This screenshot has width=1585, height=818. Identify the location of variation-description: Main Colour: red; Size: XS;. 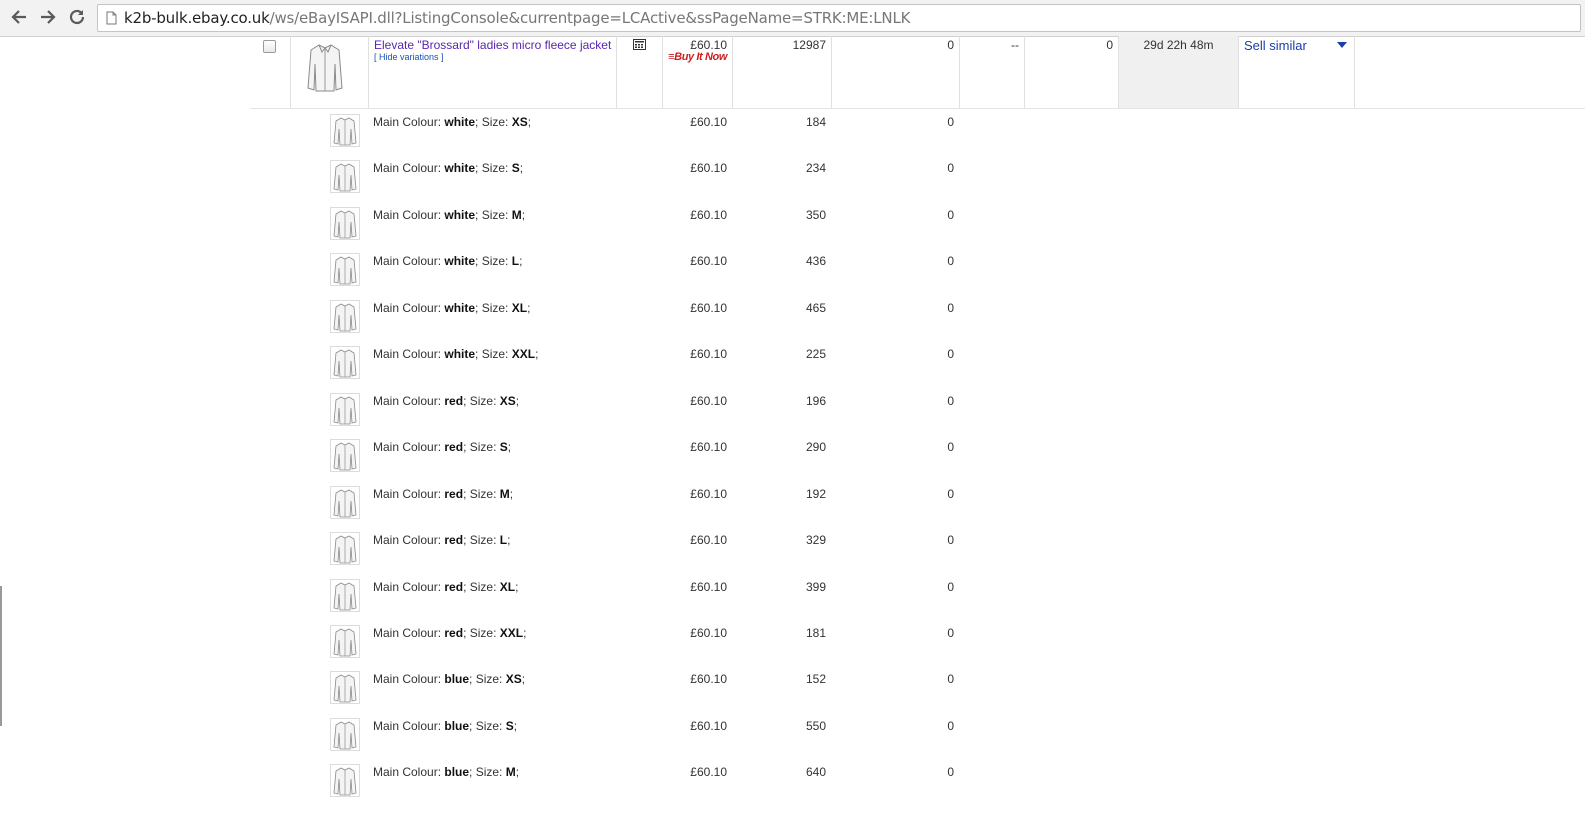
(446, 401).